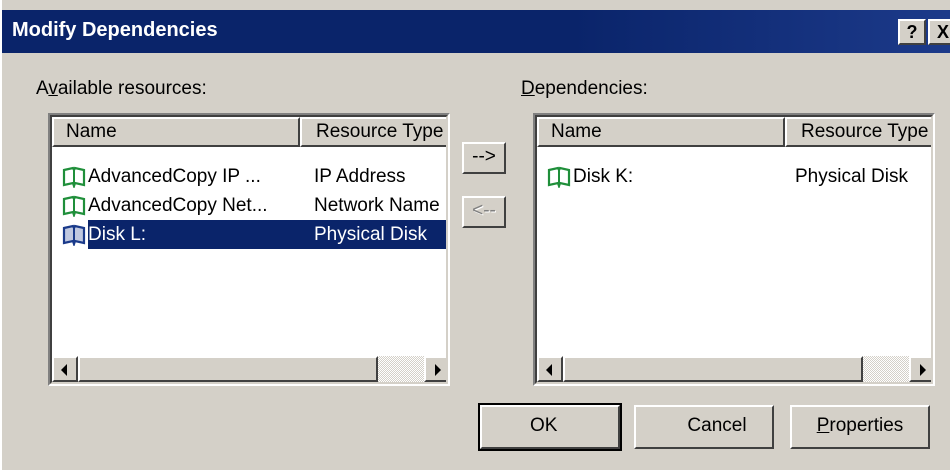  What do you see at coordinates (484, 212) in the screenshot?
I see `remove-dependency-button: <--` at bounding box center [484, 212].